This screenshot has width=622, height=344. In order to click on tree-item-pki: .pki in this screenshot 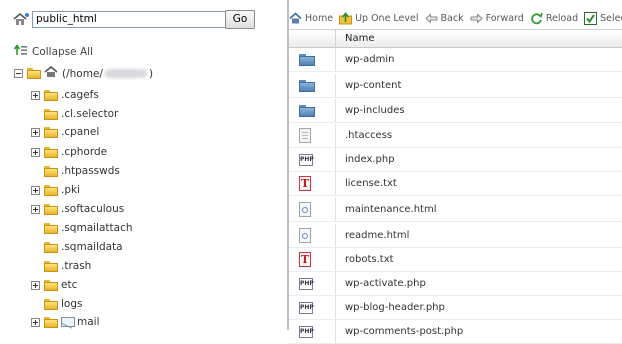, I will do `click(55, 190)`.